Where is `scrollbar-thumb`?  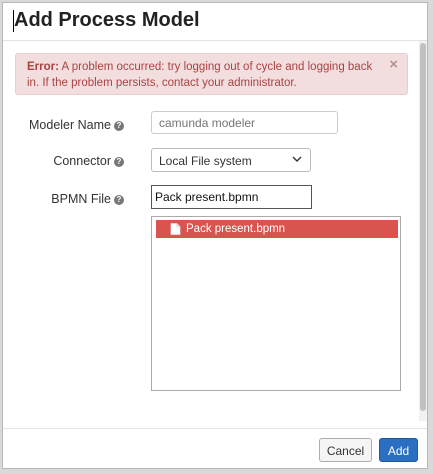 scrollbar-thumb is located at coordinates (423, 227).